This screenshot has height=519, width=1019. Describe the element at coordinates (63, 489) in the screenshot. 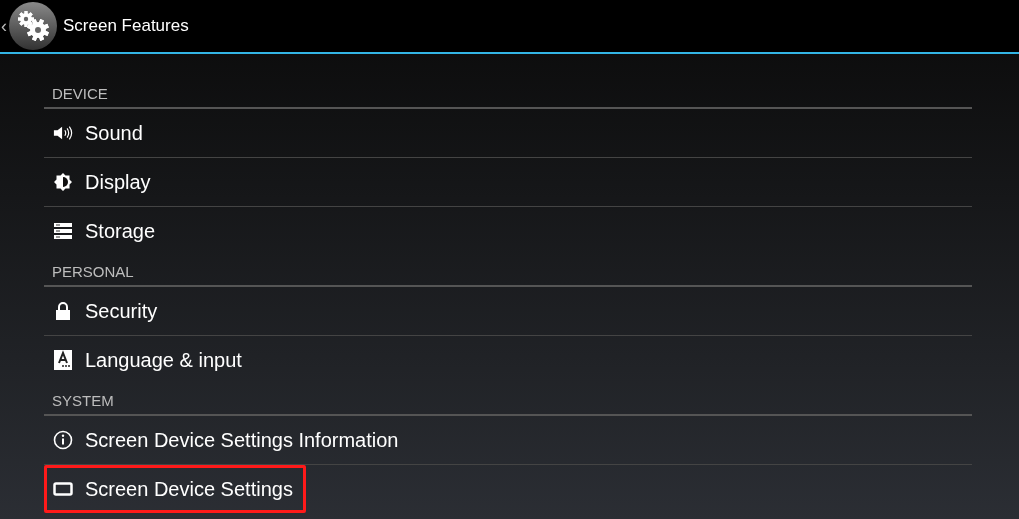

I see `screen-icon` at that location.